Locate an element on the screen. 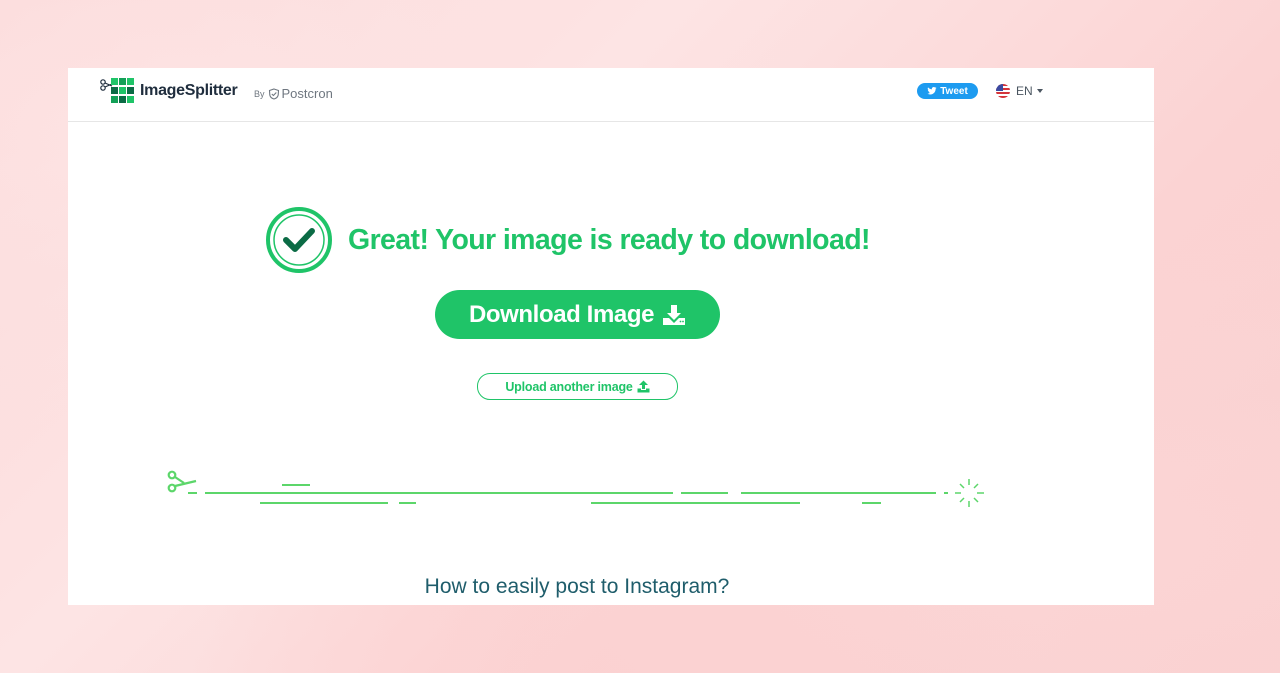 The image size is (1280, 673). grid-scissors-logo-icon is located at coordinates (117, 90).